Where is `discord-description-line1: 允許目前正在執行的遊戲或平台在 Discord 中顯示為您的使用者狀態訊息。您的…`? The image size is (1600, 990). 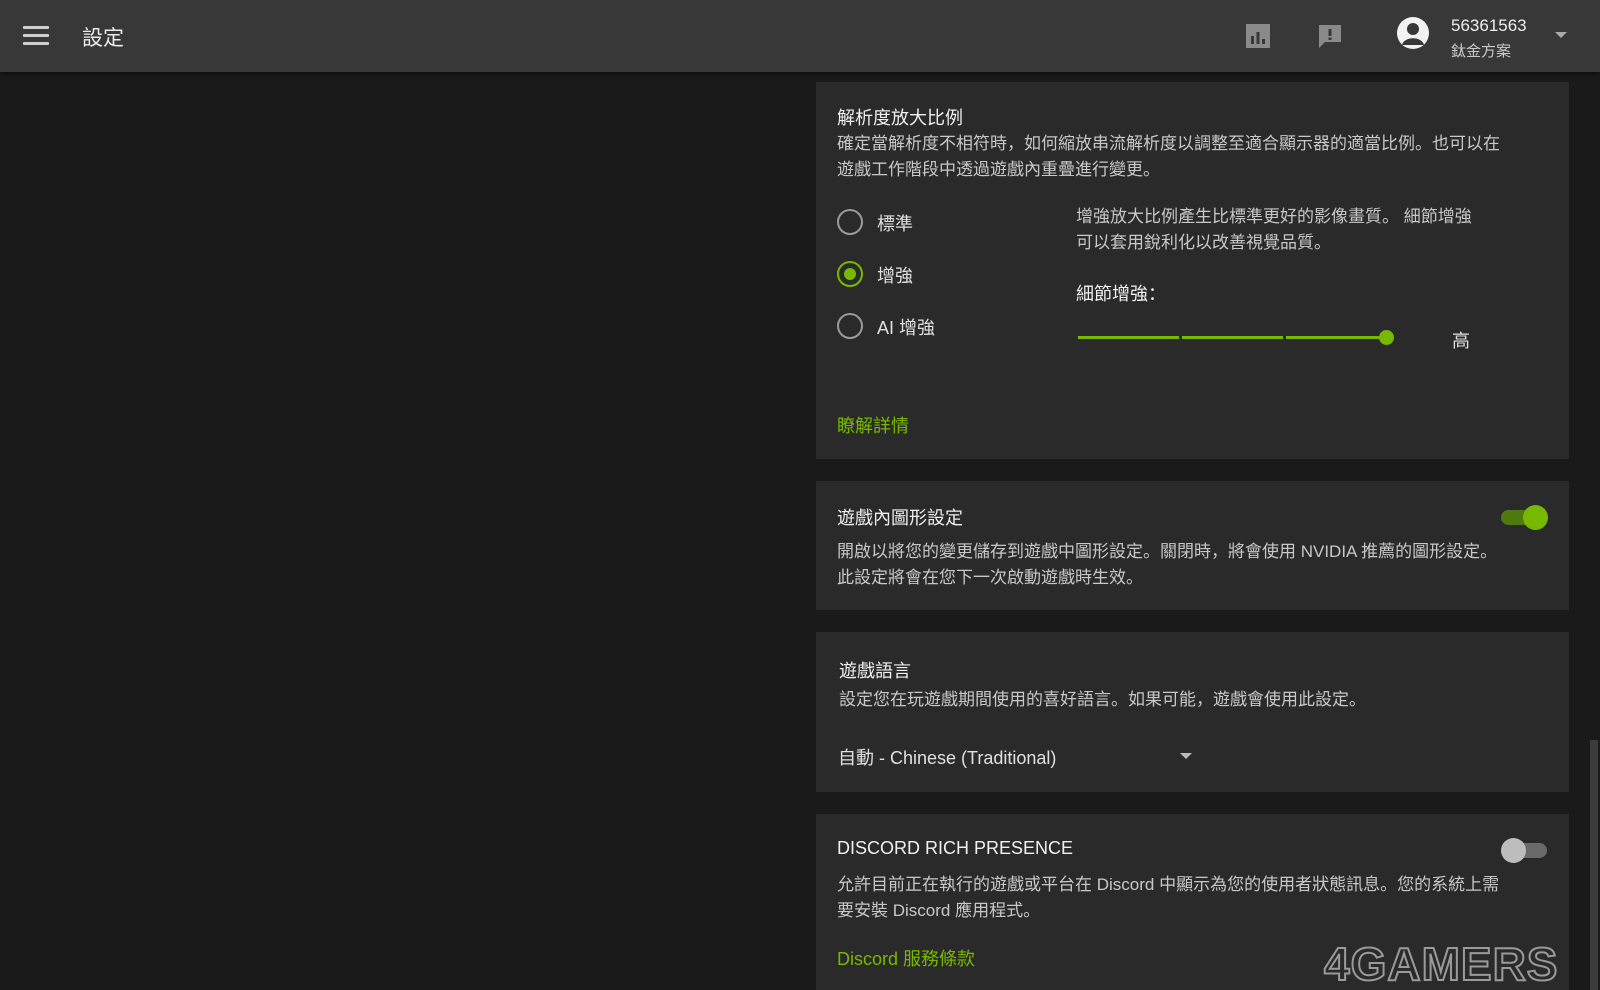
discord-description-line1: 允許目前正在執行的遊戲或平台在 Discord 中顯示為您的使用者狀態訊息。您的… is located at coordinates (1168, 884).